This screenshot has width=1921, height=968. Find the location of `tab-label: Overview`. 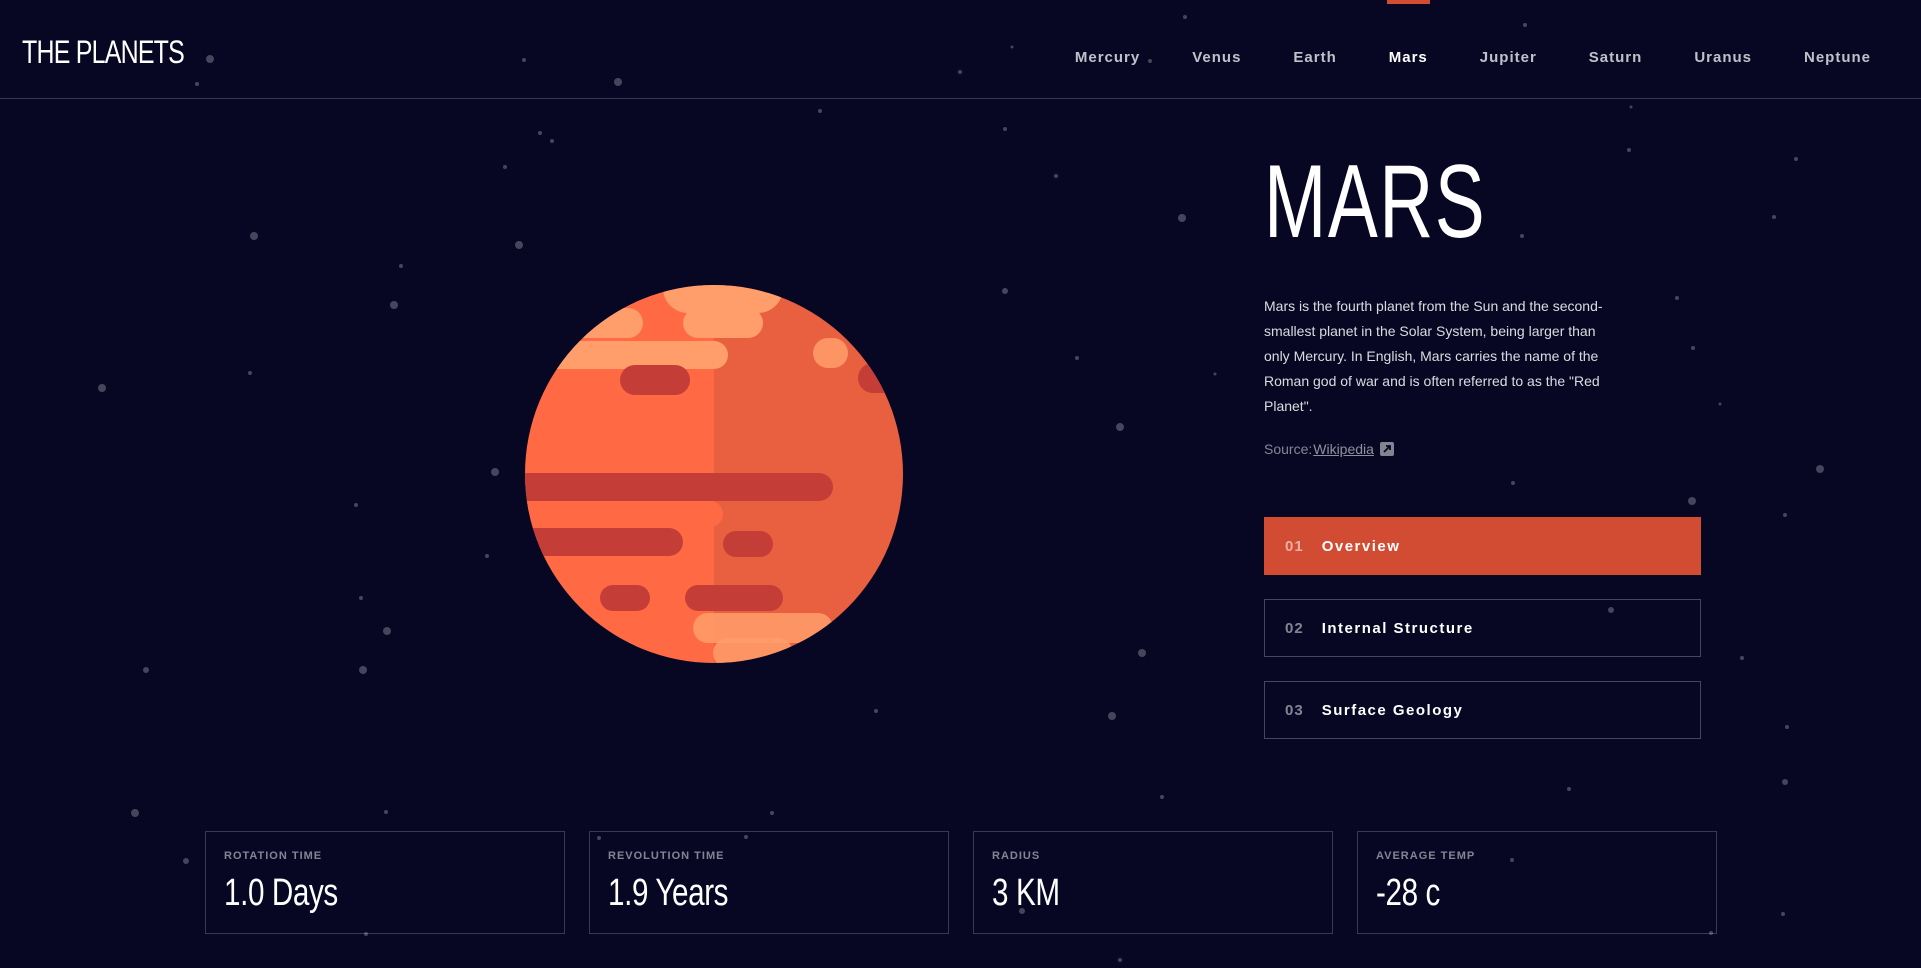

tab-label: Overview is located at coordinates (1361, 546).